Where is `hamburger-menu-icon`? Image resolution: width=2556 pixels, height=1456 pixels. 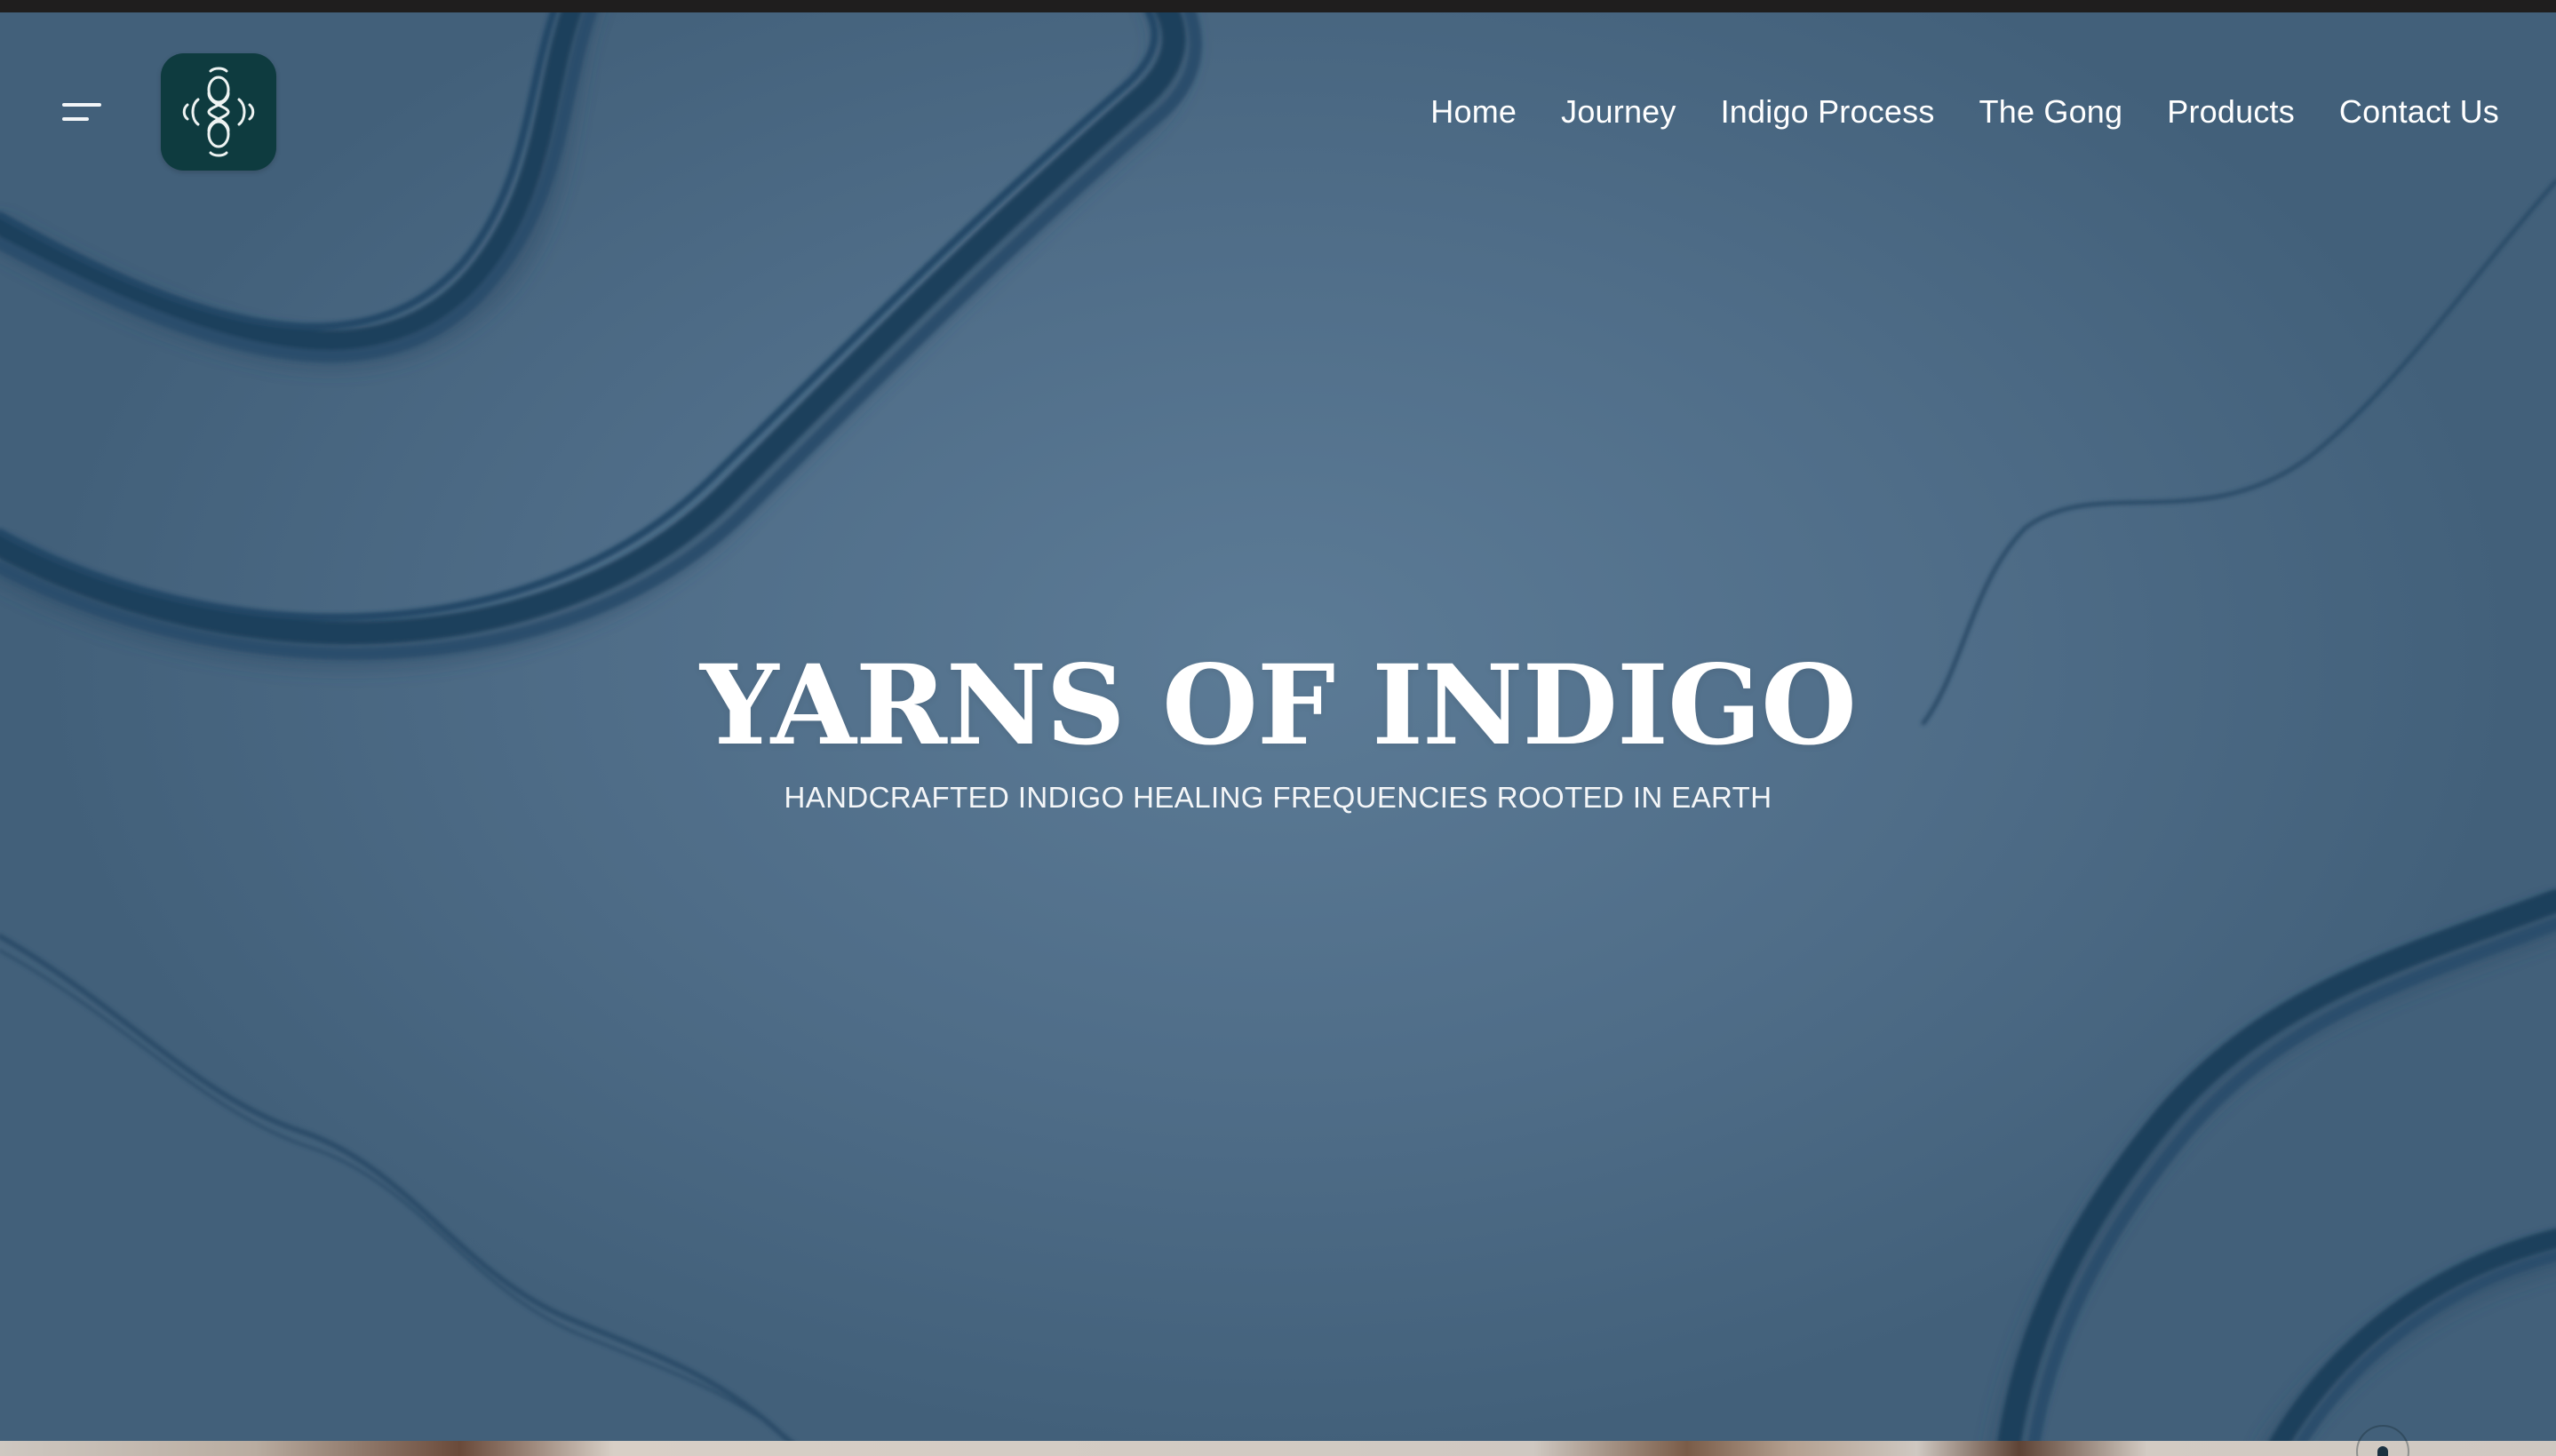
hamburger-menu-icon is located at coordinates (82, 113).